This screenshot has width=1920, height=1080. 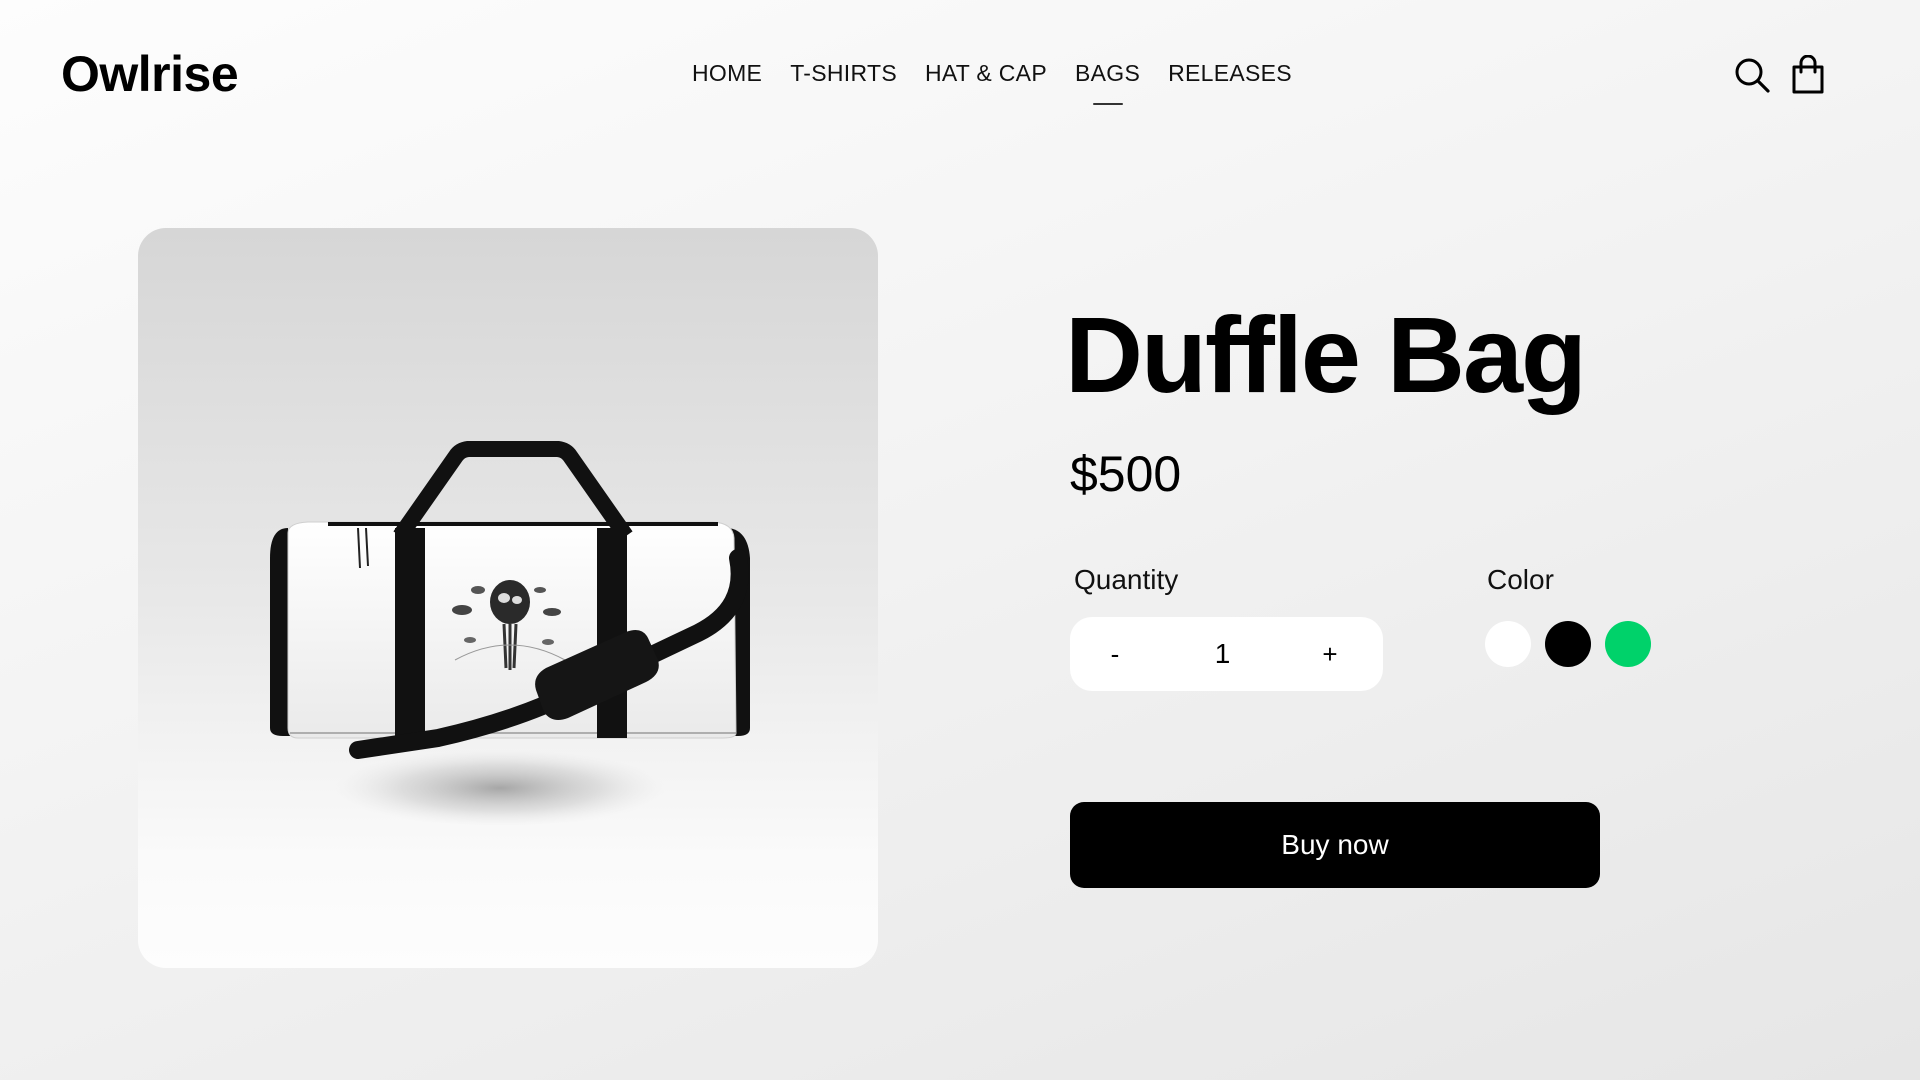 What do you see at coordinates (1230, 73) in the screenshot?
I see `nav-item-releases: RELEASES` at bounding box center [1230, 73].